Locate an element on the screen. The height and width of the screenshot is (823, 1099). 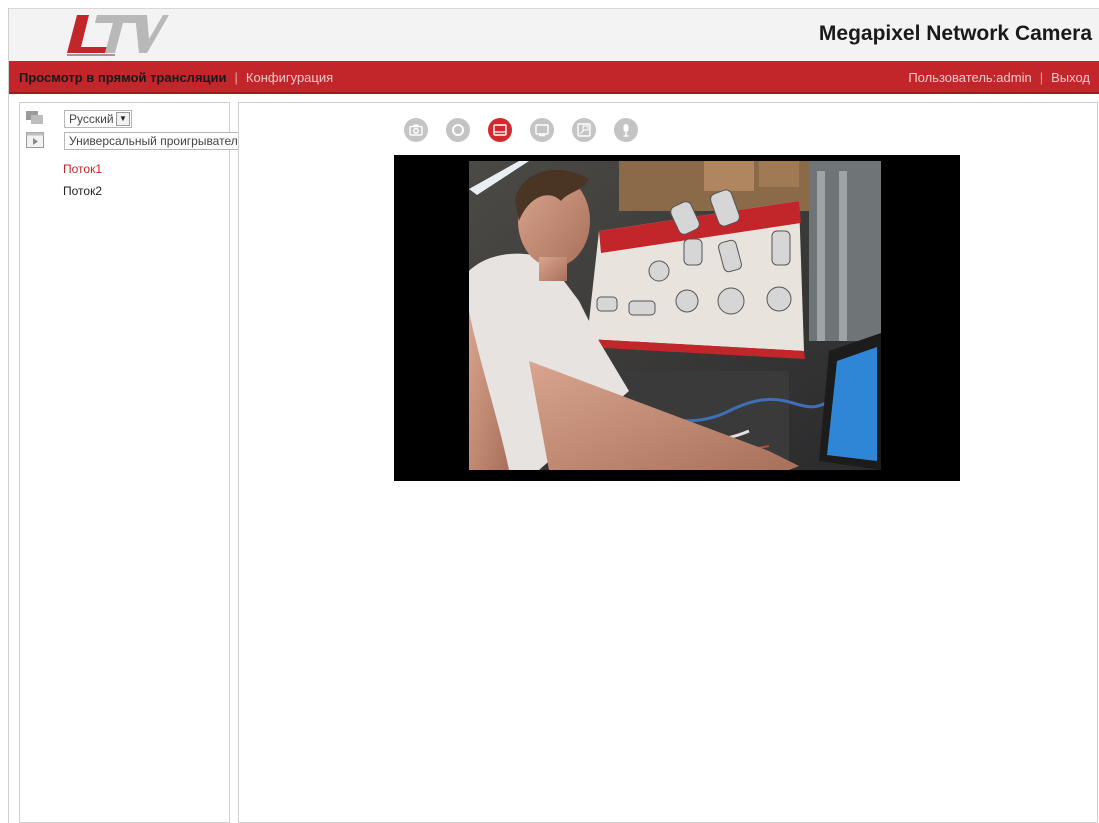
snapshot-button is located at coordinates (416, 130).